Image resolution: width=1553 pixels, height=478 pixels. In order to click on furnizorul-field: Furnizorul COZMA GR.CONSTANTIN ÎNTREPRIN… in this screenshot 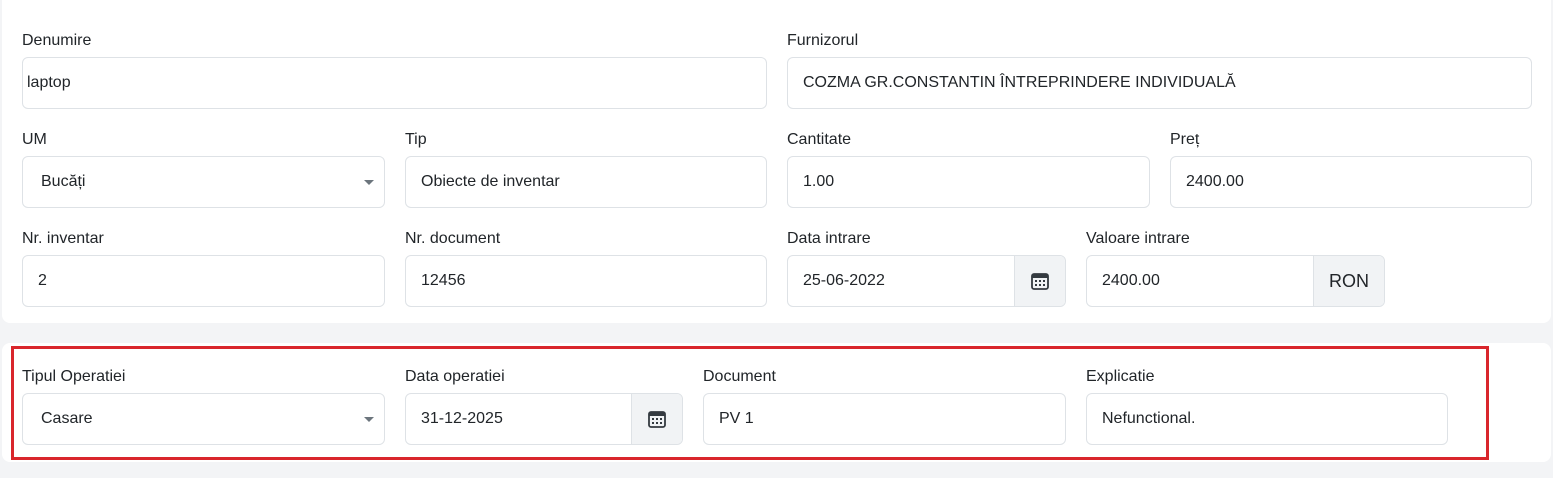, I will do `click(1159, 70)`.